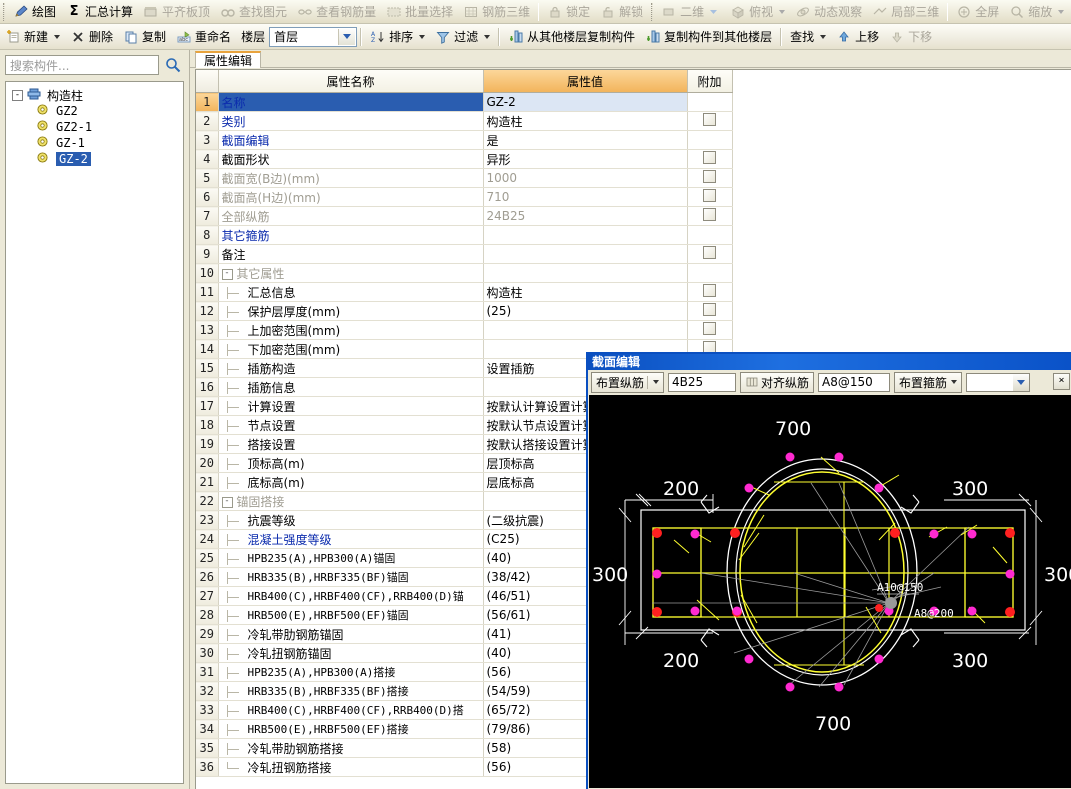  Describe the element at coordinates (351, 558) in the screenshot. I see `property-name-cell: HPB235(A),HPB300(A)锚固` at that location.